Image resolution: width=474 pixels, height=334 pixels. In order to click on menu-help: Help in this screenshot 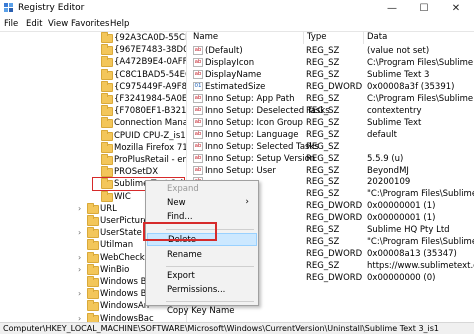, I will do `click(119, 24)`.